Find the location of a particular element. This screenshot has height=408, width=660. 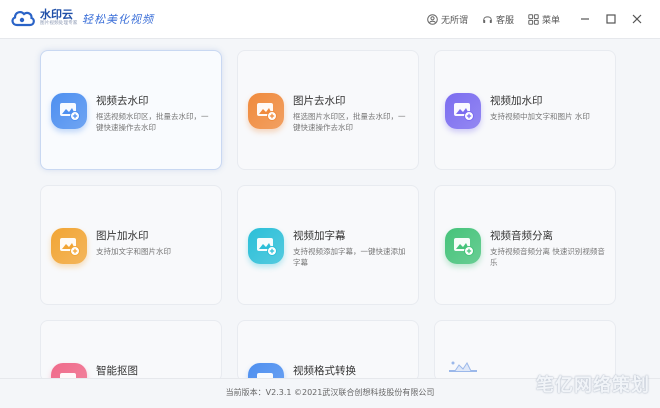

video-remove-icon is located at coordinates (69, 111).